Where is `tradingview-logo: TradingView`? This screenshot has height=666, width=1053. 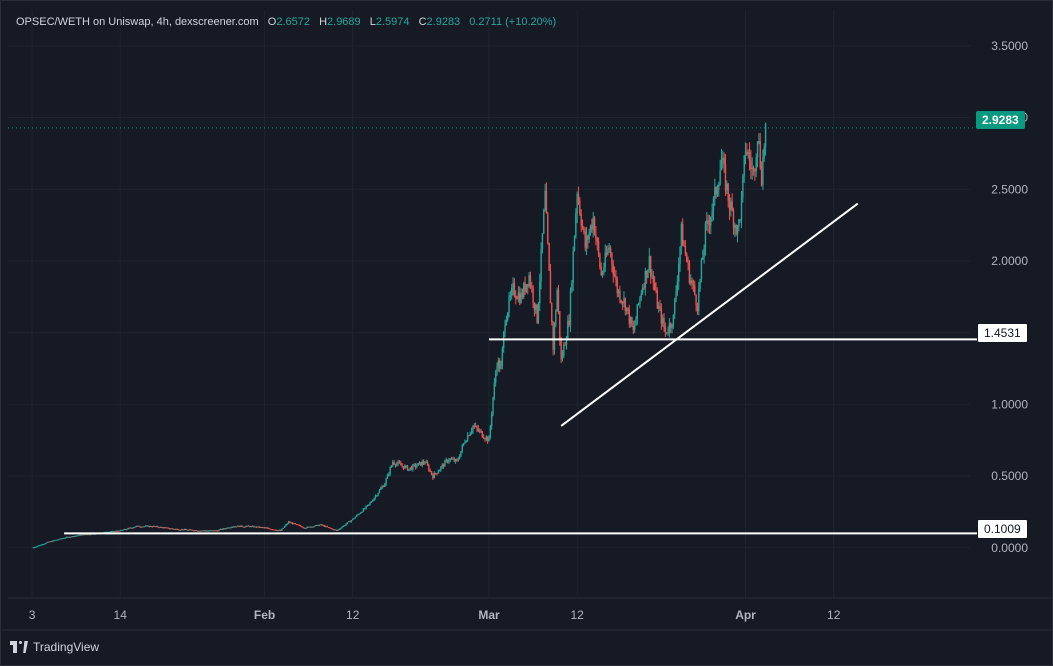
tradingview-logo: TradingView is located at coordinates (54, 647).